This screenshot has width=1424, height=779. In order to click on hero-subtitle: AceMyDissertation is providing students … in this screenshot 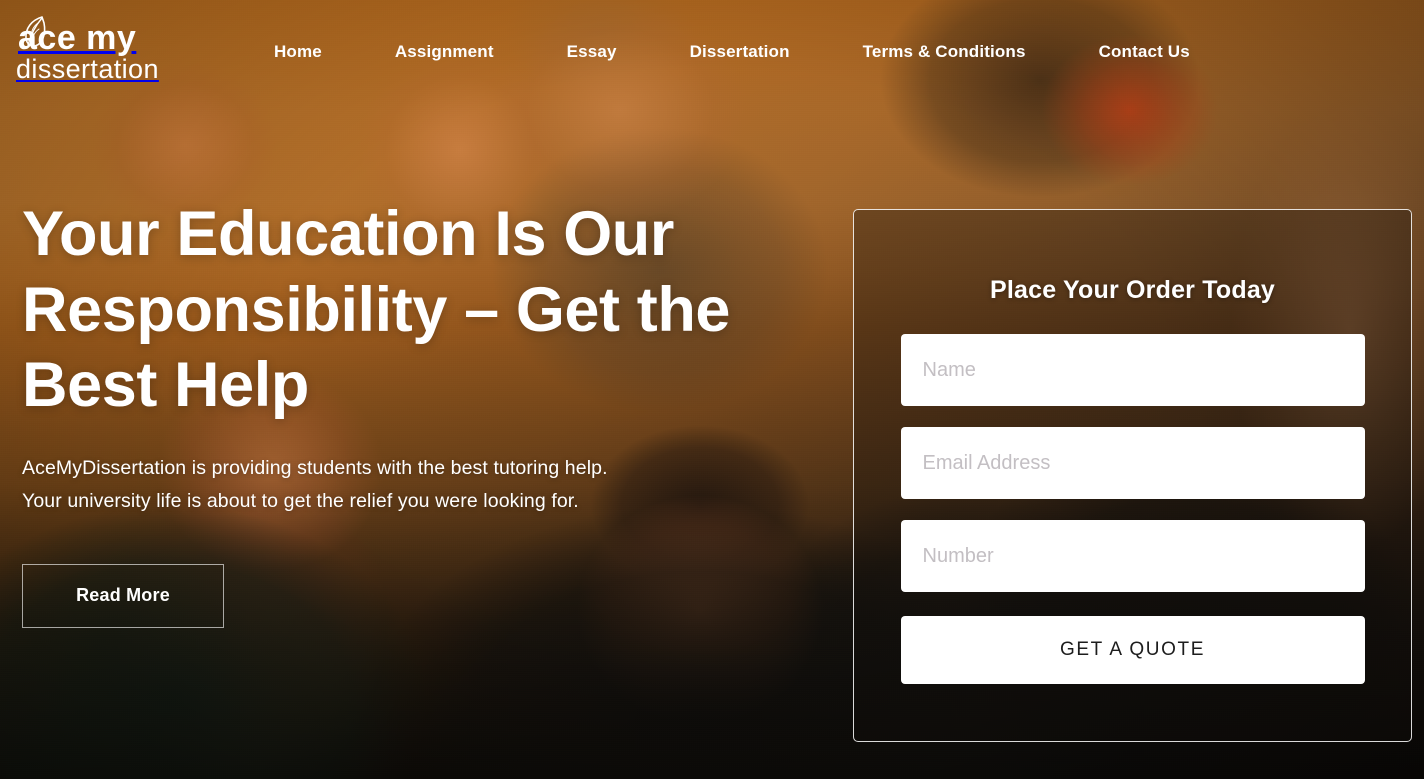, I will do `click(362, 485)`.